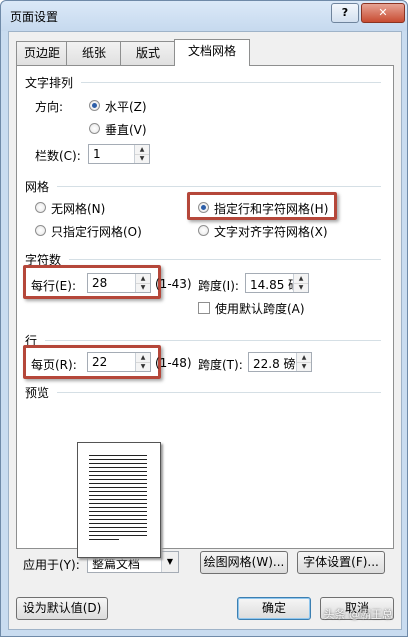 Image resolution: width=408 pixels, height=637 pixels. I want to click on close-button: ✕, so click(383, 13).